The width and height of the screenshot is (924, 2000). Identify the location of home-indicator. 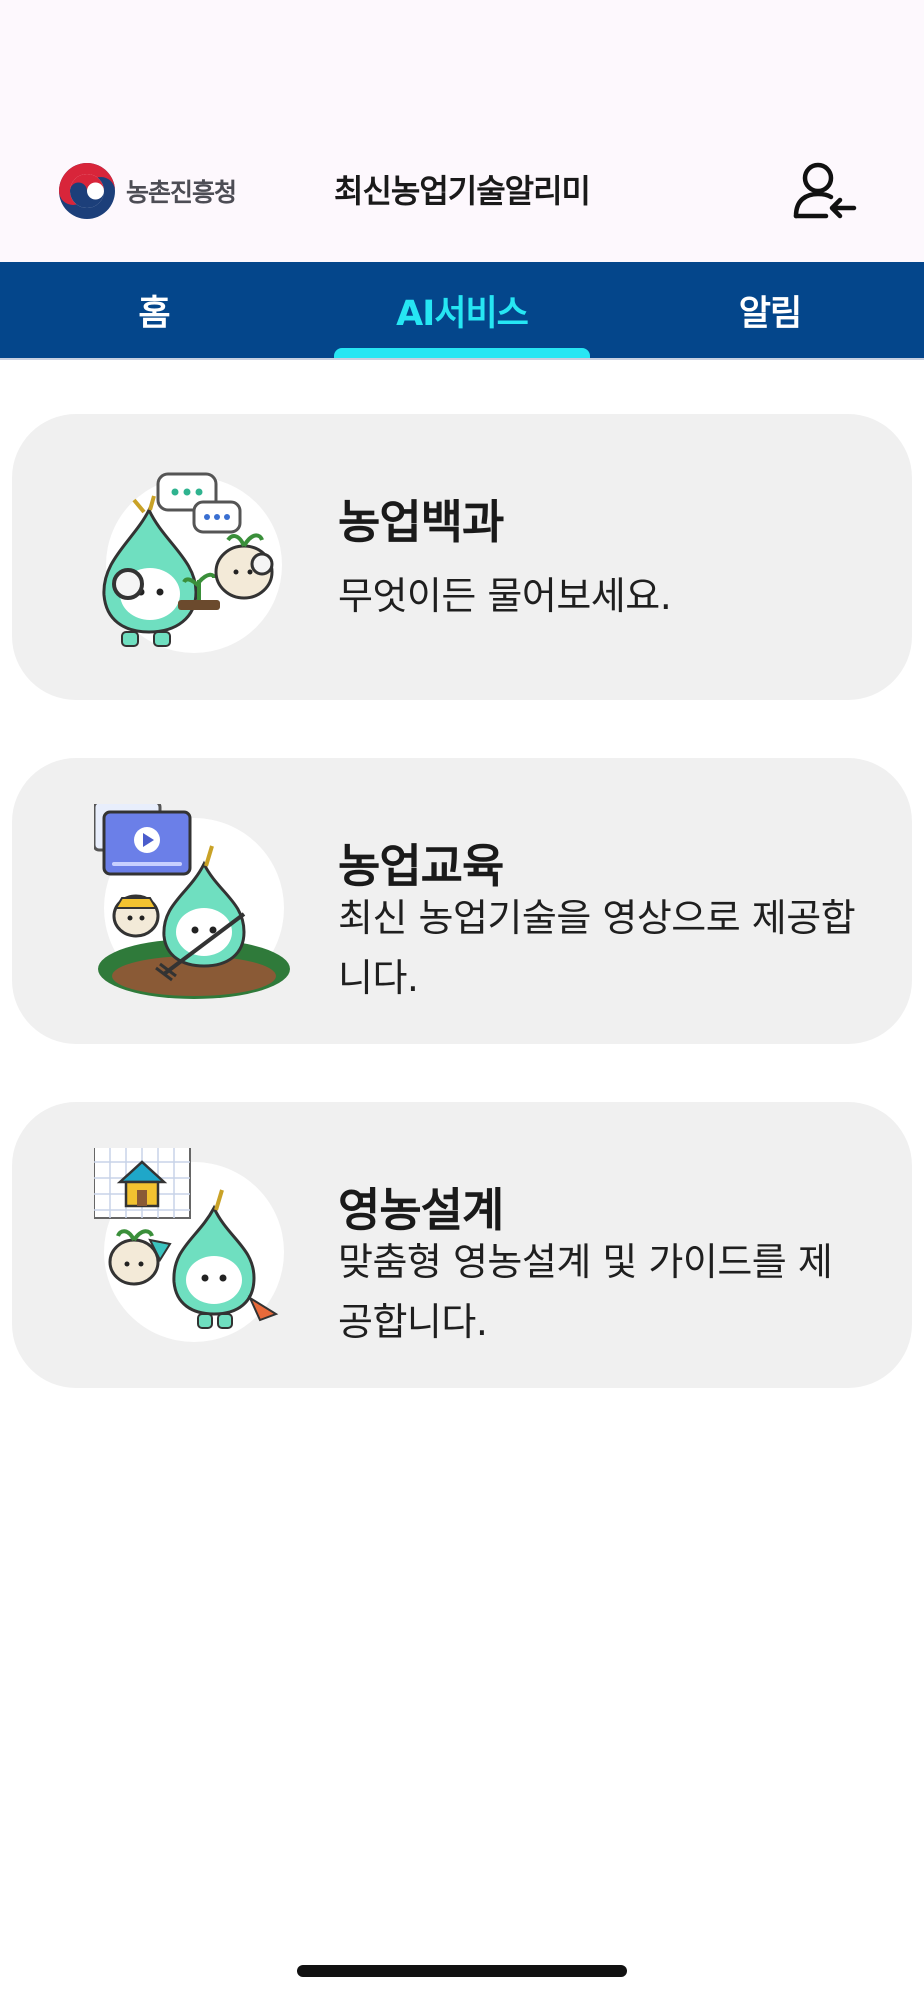
(462, 1971).